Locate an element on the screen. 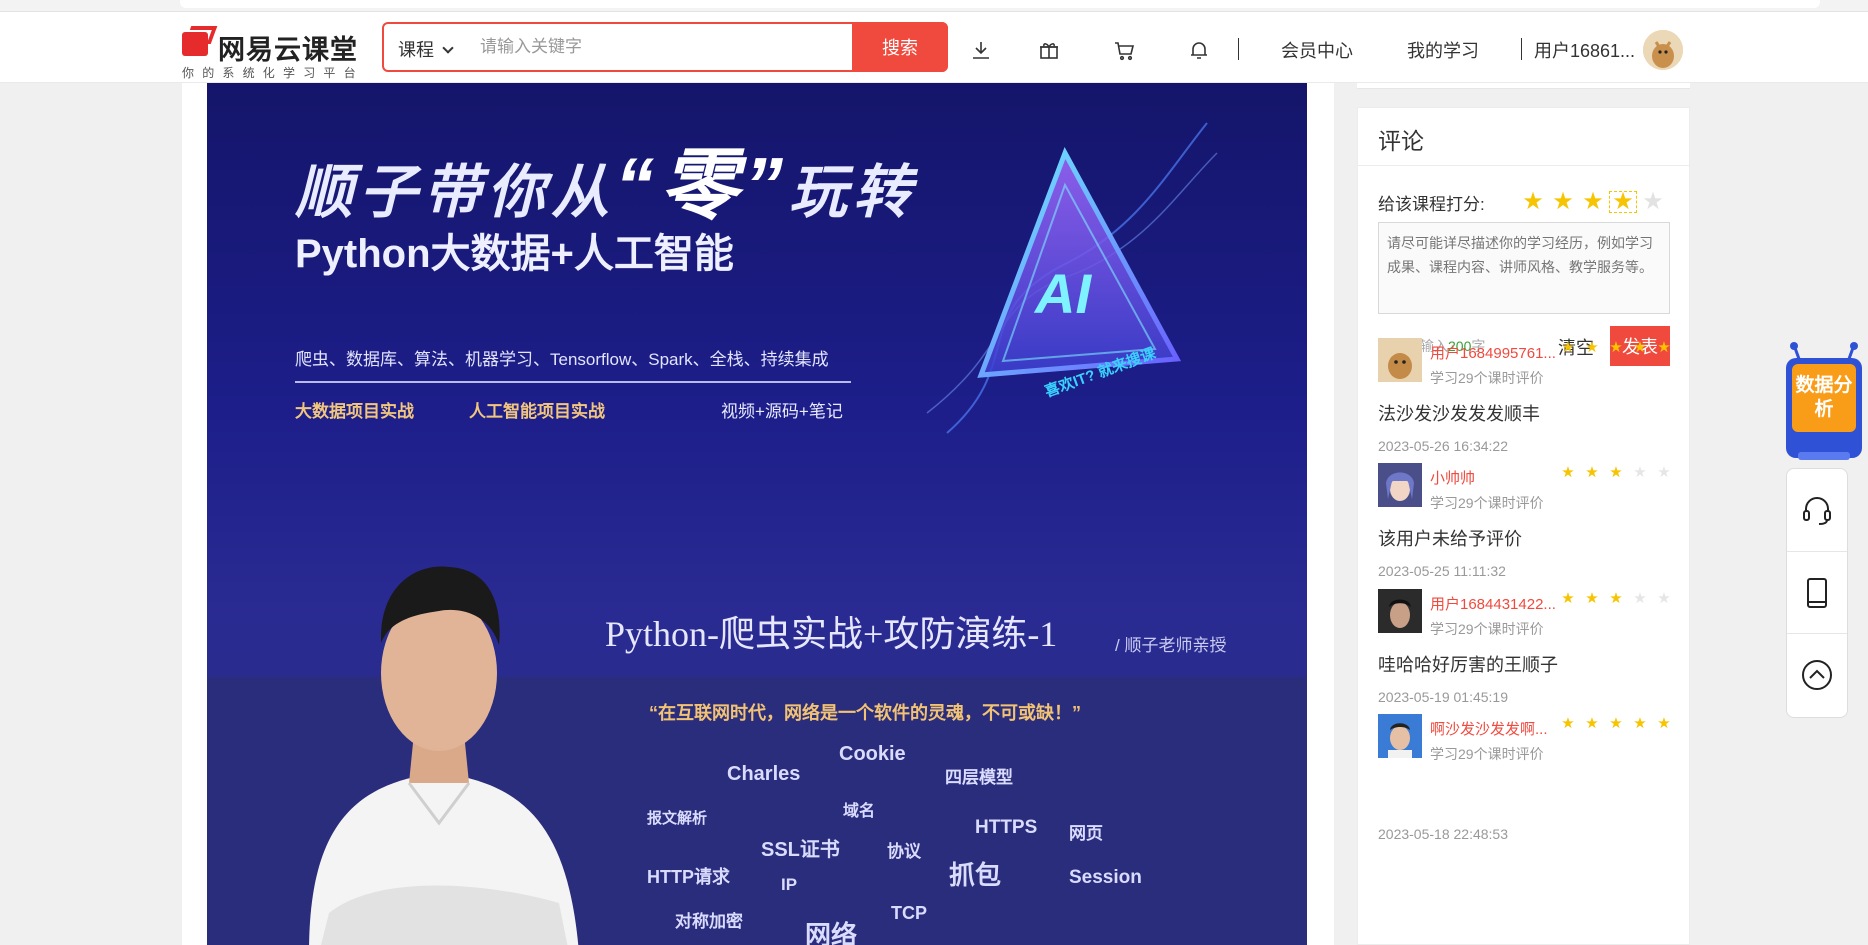 This screenshot has height=945, width=1868. banner-feature: 视频+源码+笔记 is located at coordinates (782, 411).